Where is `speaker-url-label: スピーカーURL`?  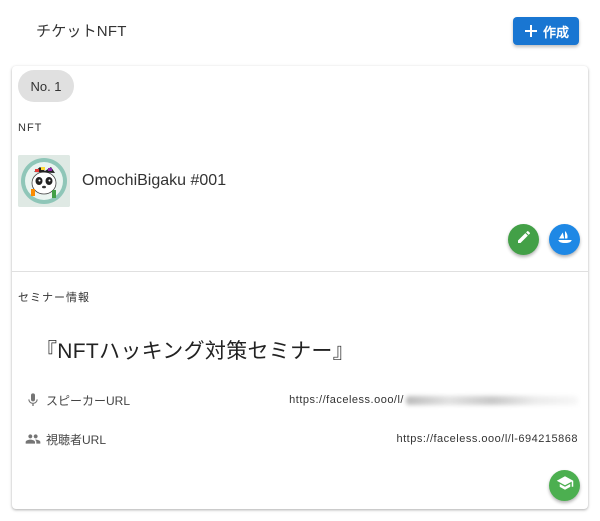 speaker-url-label: スピーカーURL is located at coordinates (88, 400).